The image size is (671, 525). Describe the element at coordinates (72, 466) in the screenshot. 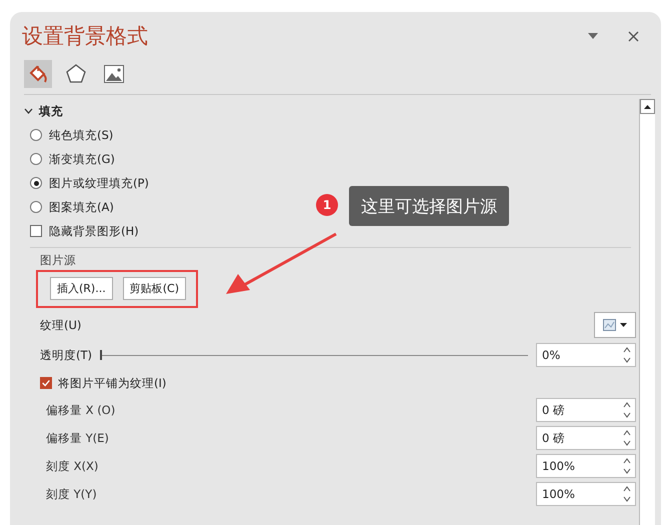

I see `field-label: 刻度 X(X)` at that location.